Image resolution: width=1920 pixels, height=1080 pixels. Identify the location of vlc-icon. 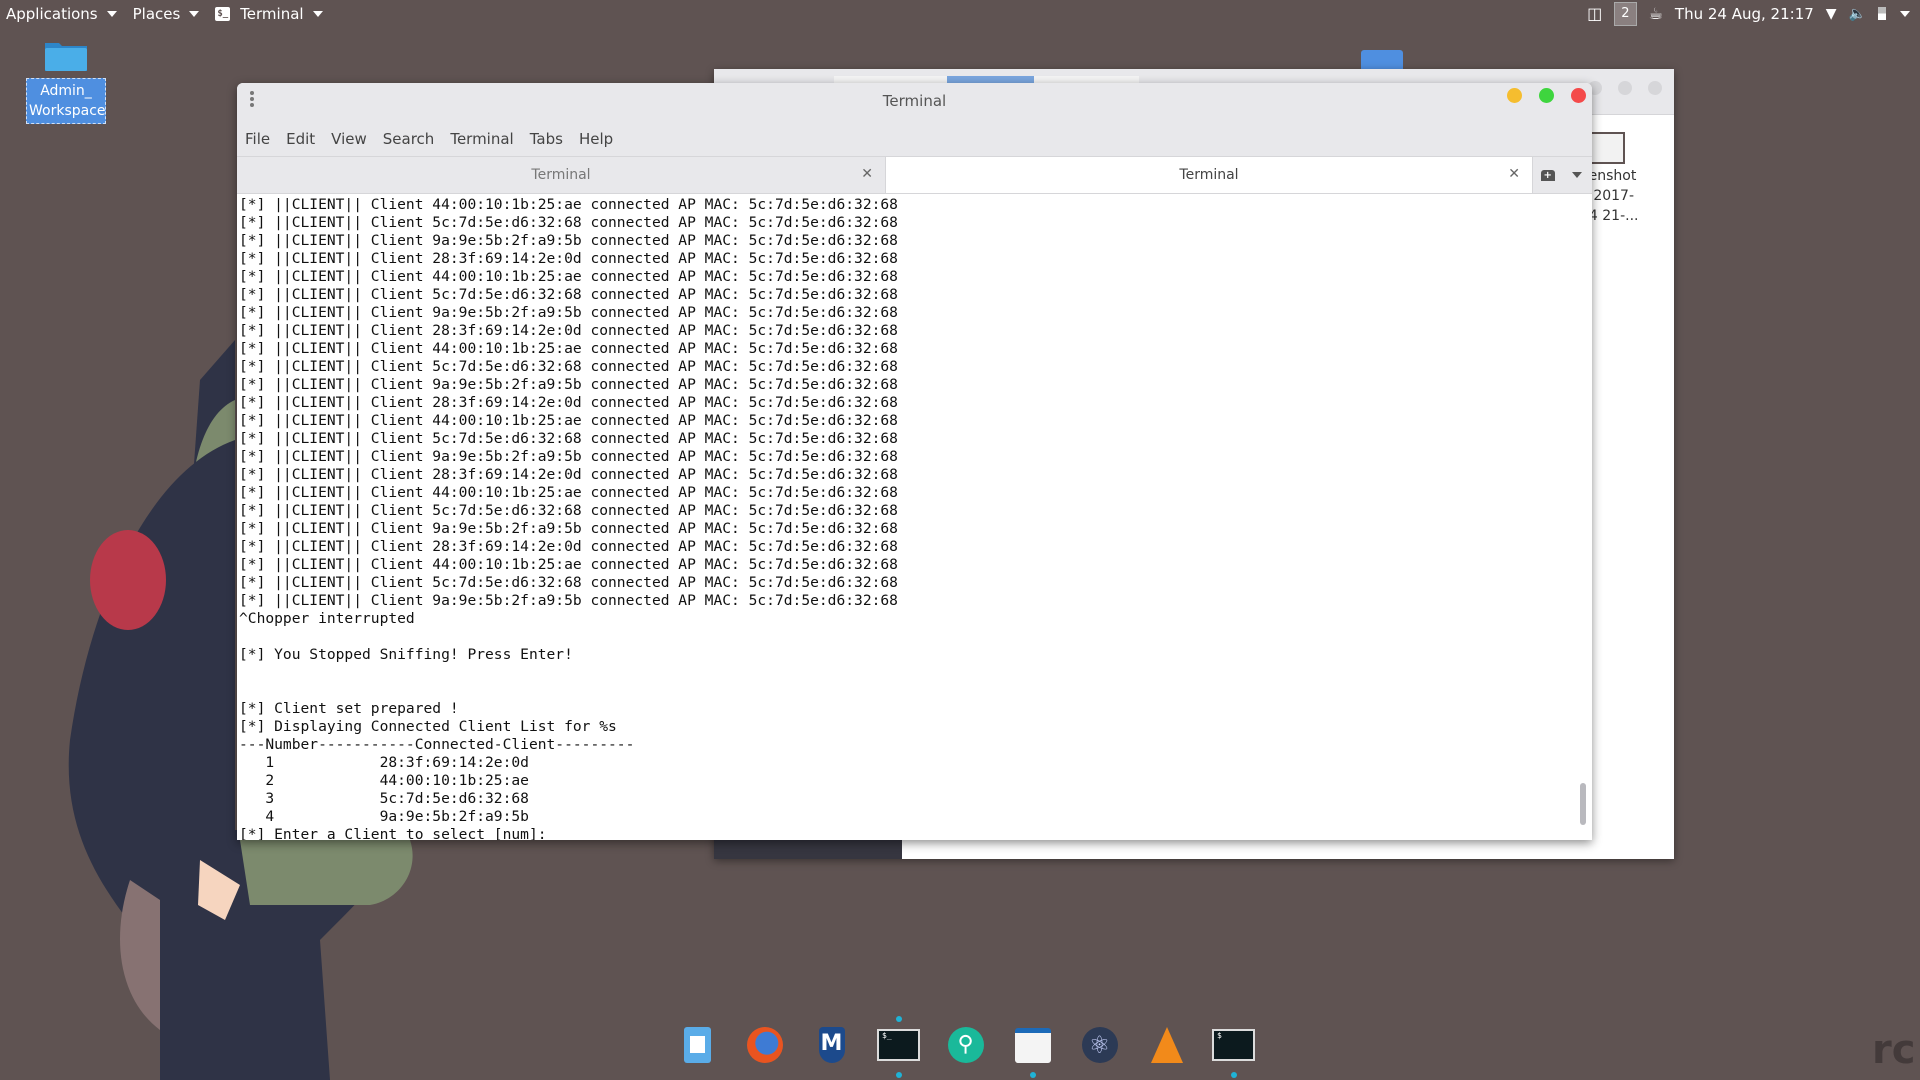
(1166, 1045).